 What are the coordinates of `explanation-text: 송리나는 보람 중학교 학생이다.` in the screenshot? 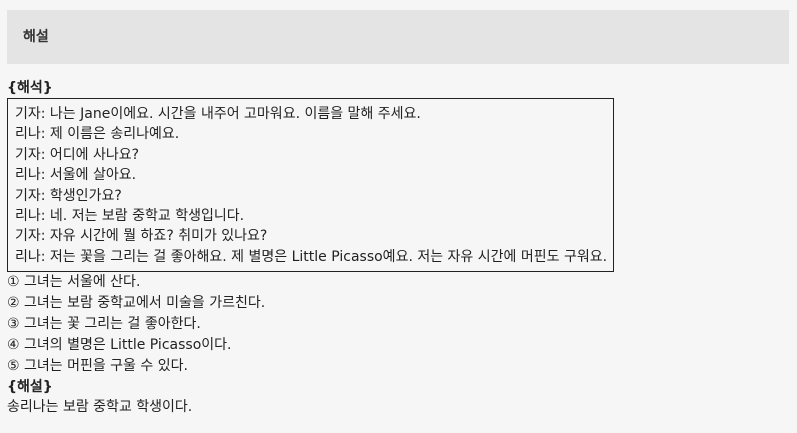 It's located at (100, 407).